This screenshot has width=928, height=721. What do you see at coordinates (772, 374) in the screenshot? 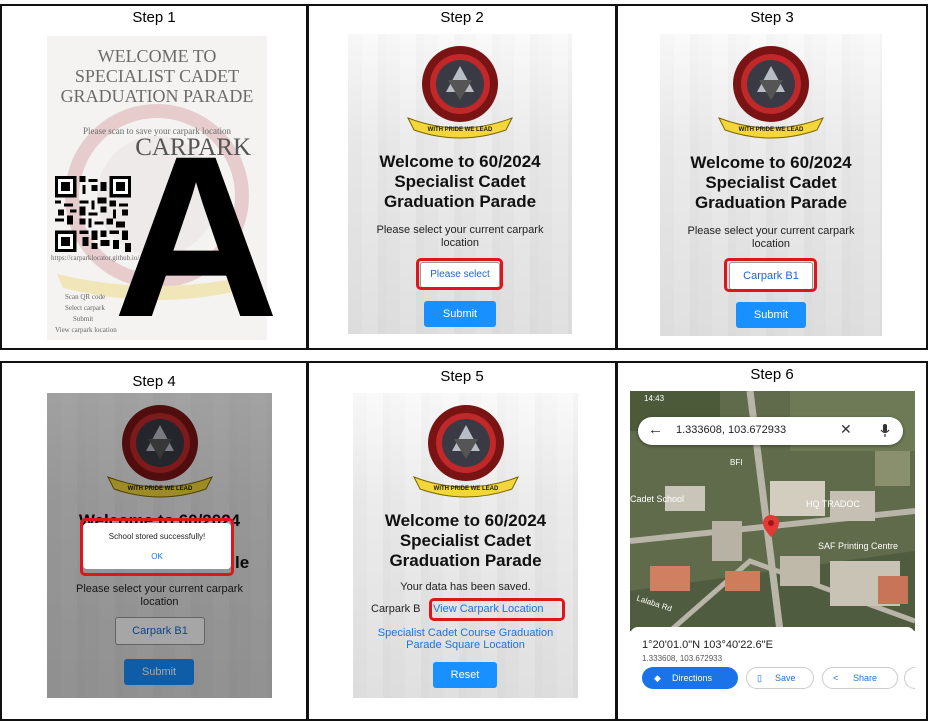
I see `step-6-title: Step 6` at bounding box center [772, 374].